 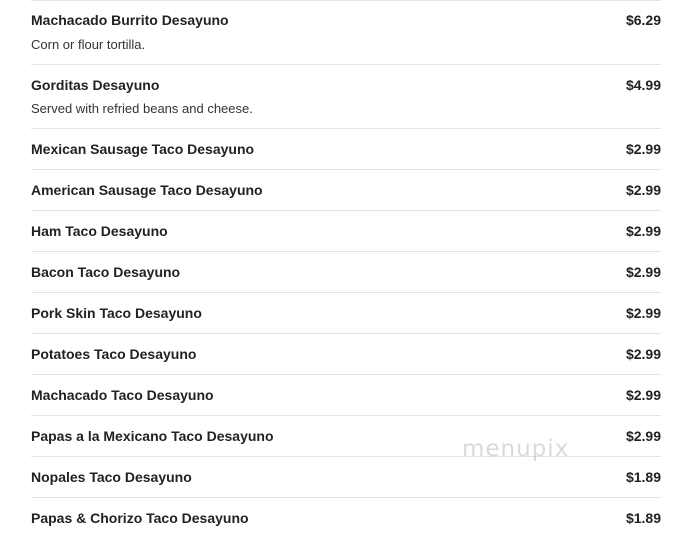 What do you see at coordinates (142, 108) in the screenshot?
I see `item-description: Served with refried beans and cheese.` at bounding box center [142, 108].